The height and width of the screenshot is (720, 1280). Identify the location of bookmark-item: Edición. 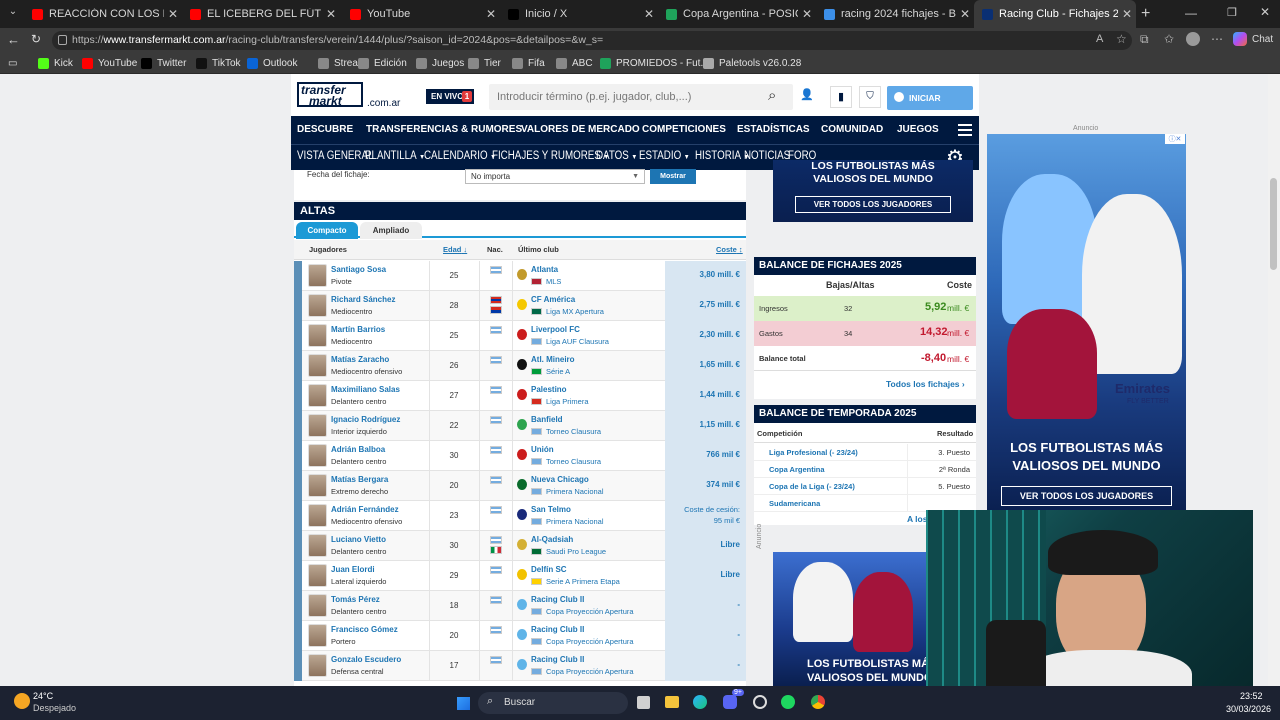
(382, 63).